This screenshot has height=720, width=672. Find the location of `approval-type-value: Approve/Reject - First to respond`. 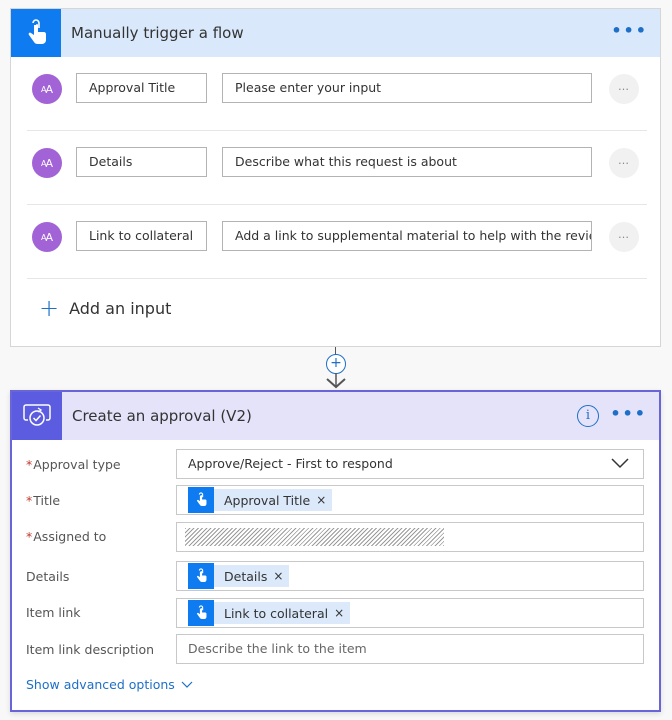

approval-type-value: Approve/Reject - First to respond is located at coordinates (290, 463).